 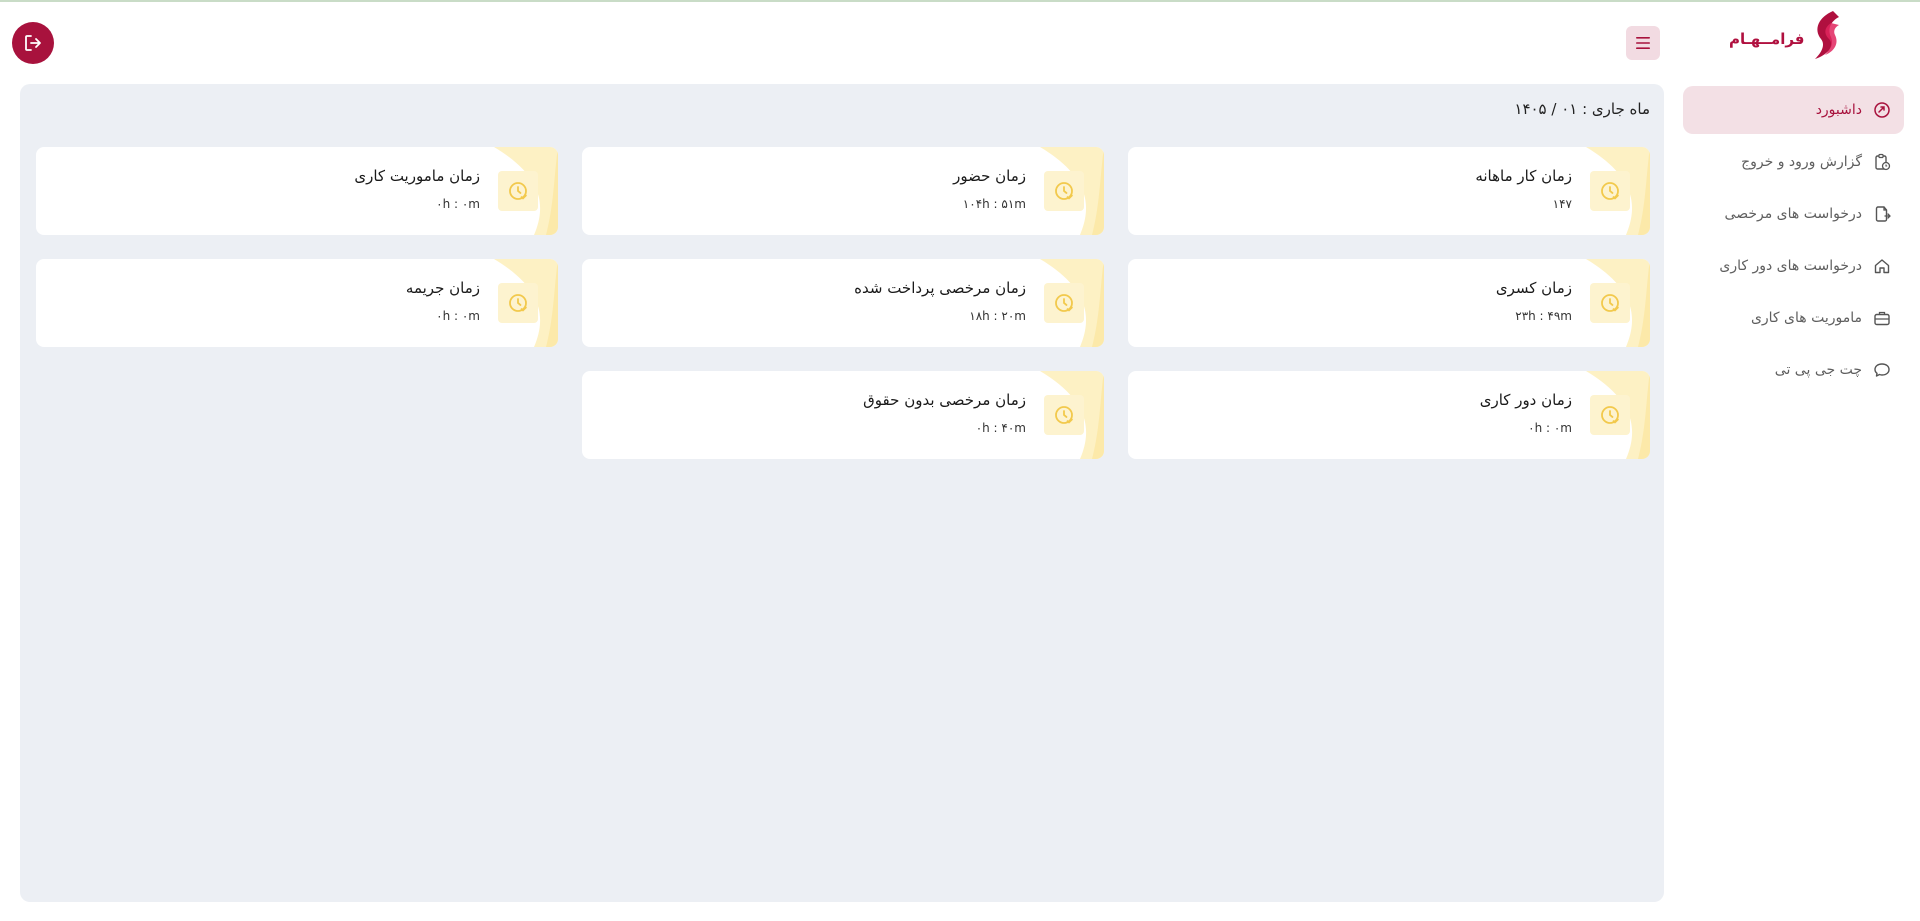 What do you see at coordinates (843, 415) in the screenshot?
I see `stat-card-unpaid-leave-time: زمان مرخصی بدون حقوق ۰h : ۴۰m` at bounding box center [843, 415].